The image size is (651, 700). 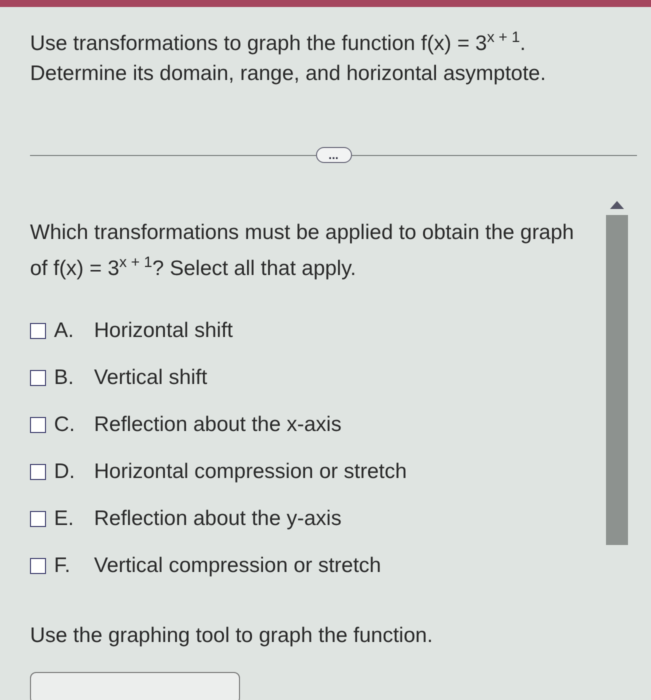 What do you see at coordinates (135, 686) in the screenshot?
I see `graphing-tool-button` at bounding box center [135, 686].